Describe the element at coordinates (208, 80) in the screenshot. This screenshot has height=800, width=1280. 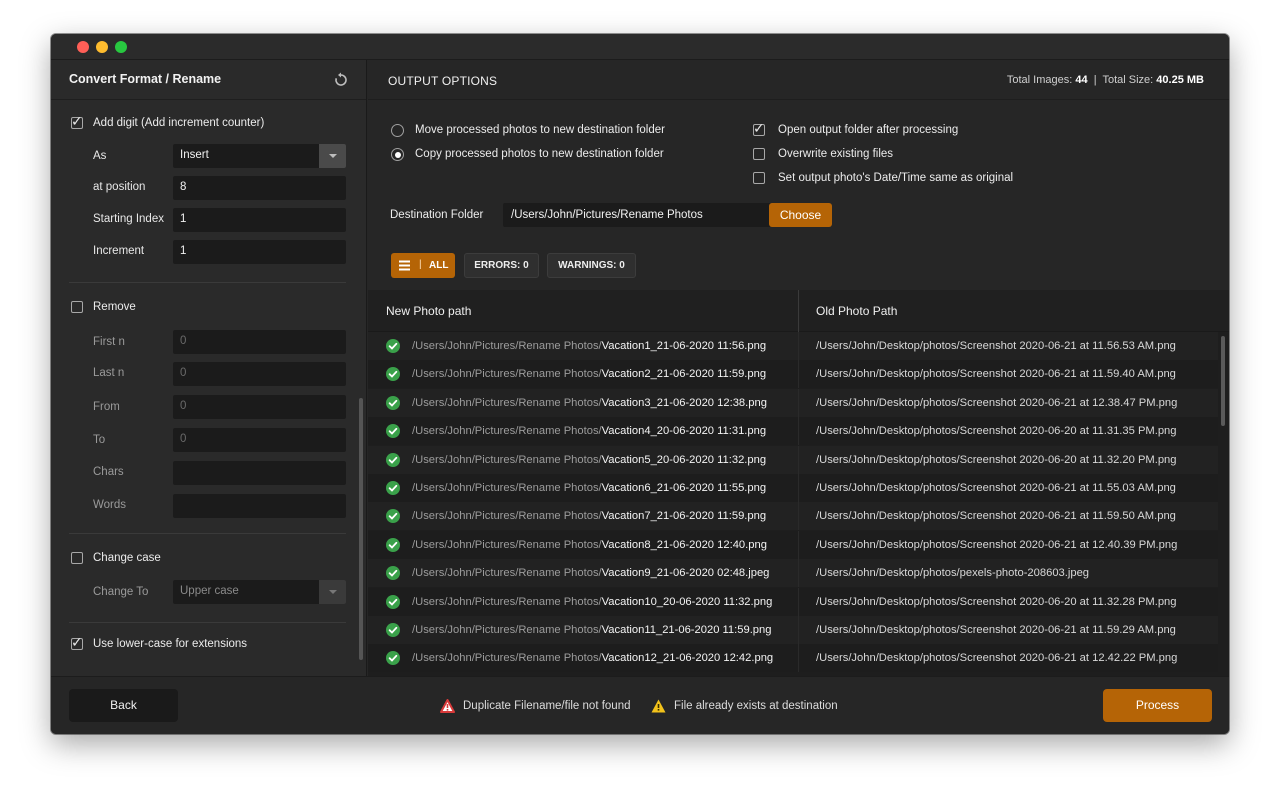
I see `sidebar-header: Convert Format / Rename` at that location.